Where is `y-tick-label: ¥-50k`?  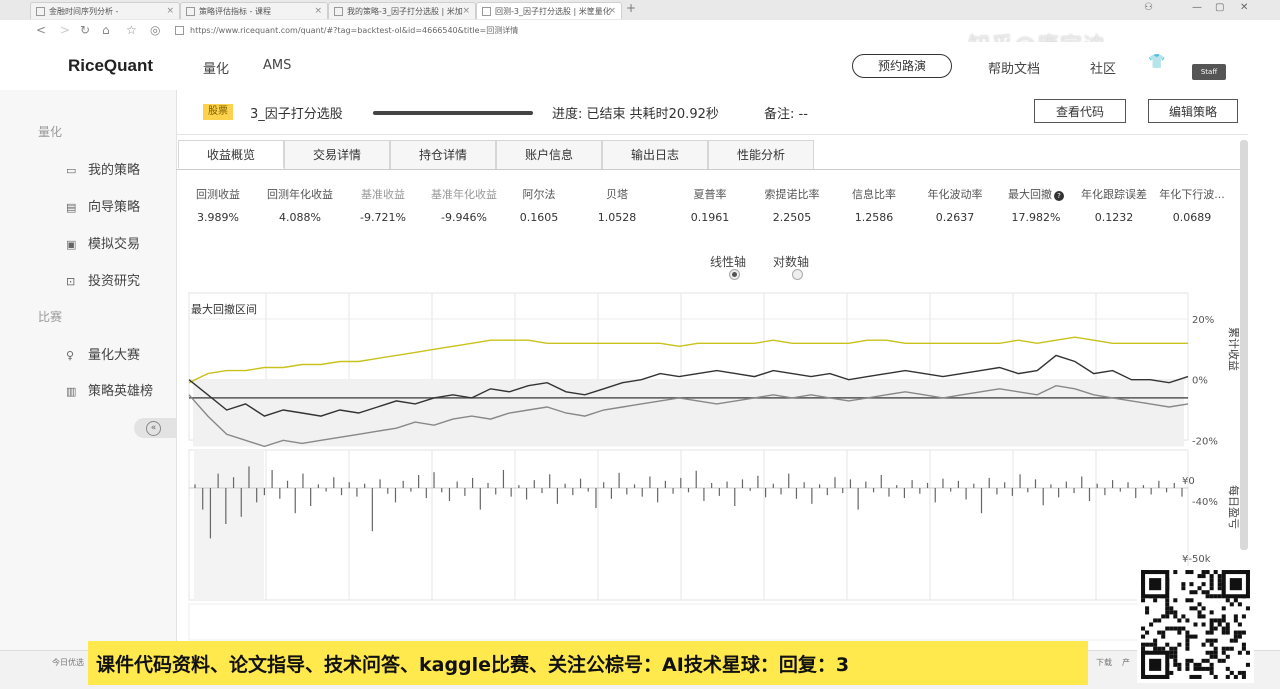
y-tick-label: ¥-50k is located at coordinates (1196, 559).